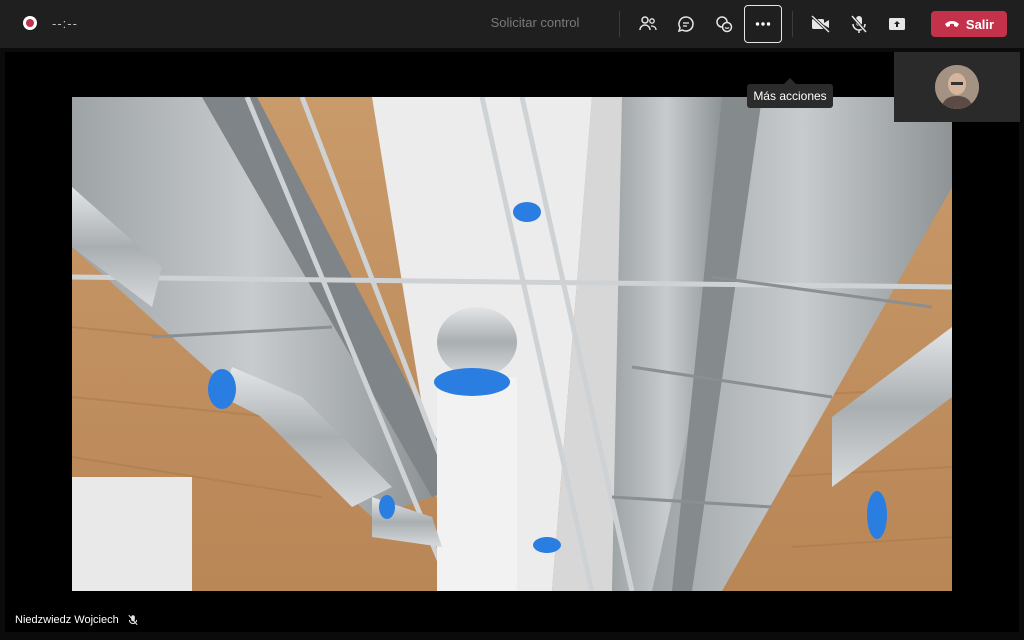  Describe the element at coordinates (980, 24) in the screenshot. I see `leave-label: Salir` at that location.